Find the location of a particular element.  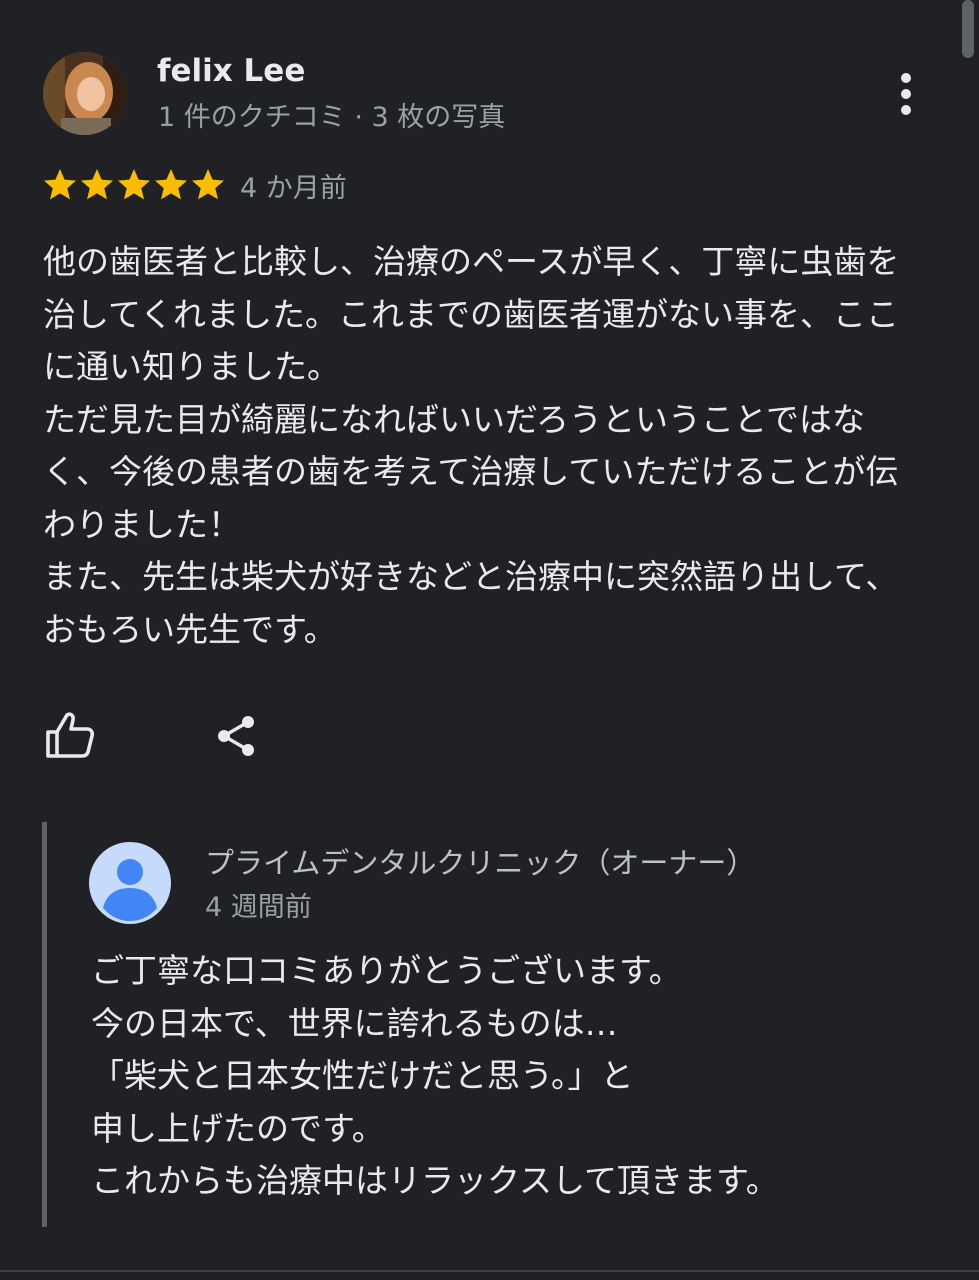

owner-name: プライムデンタルクリニック（オーナー） is located at coordinates (480, 863).